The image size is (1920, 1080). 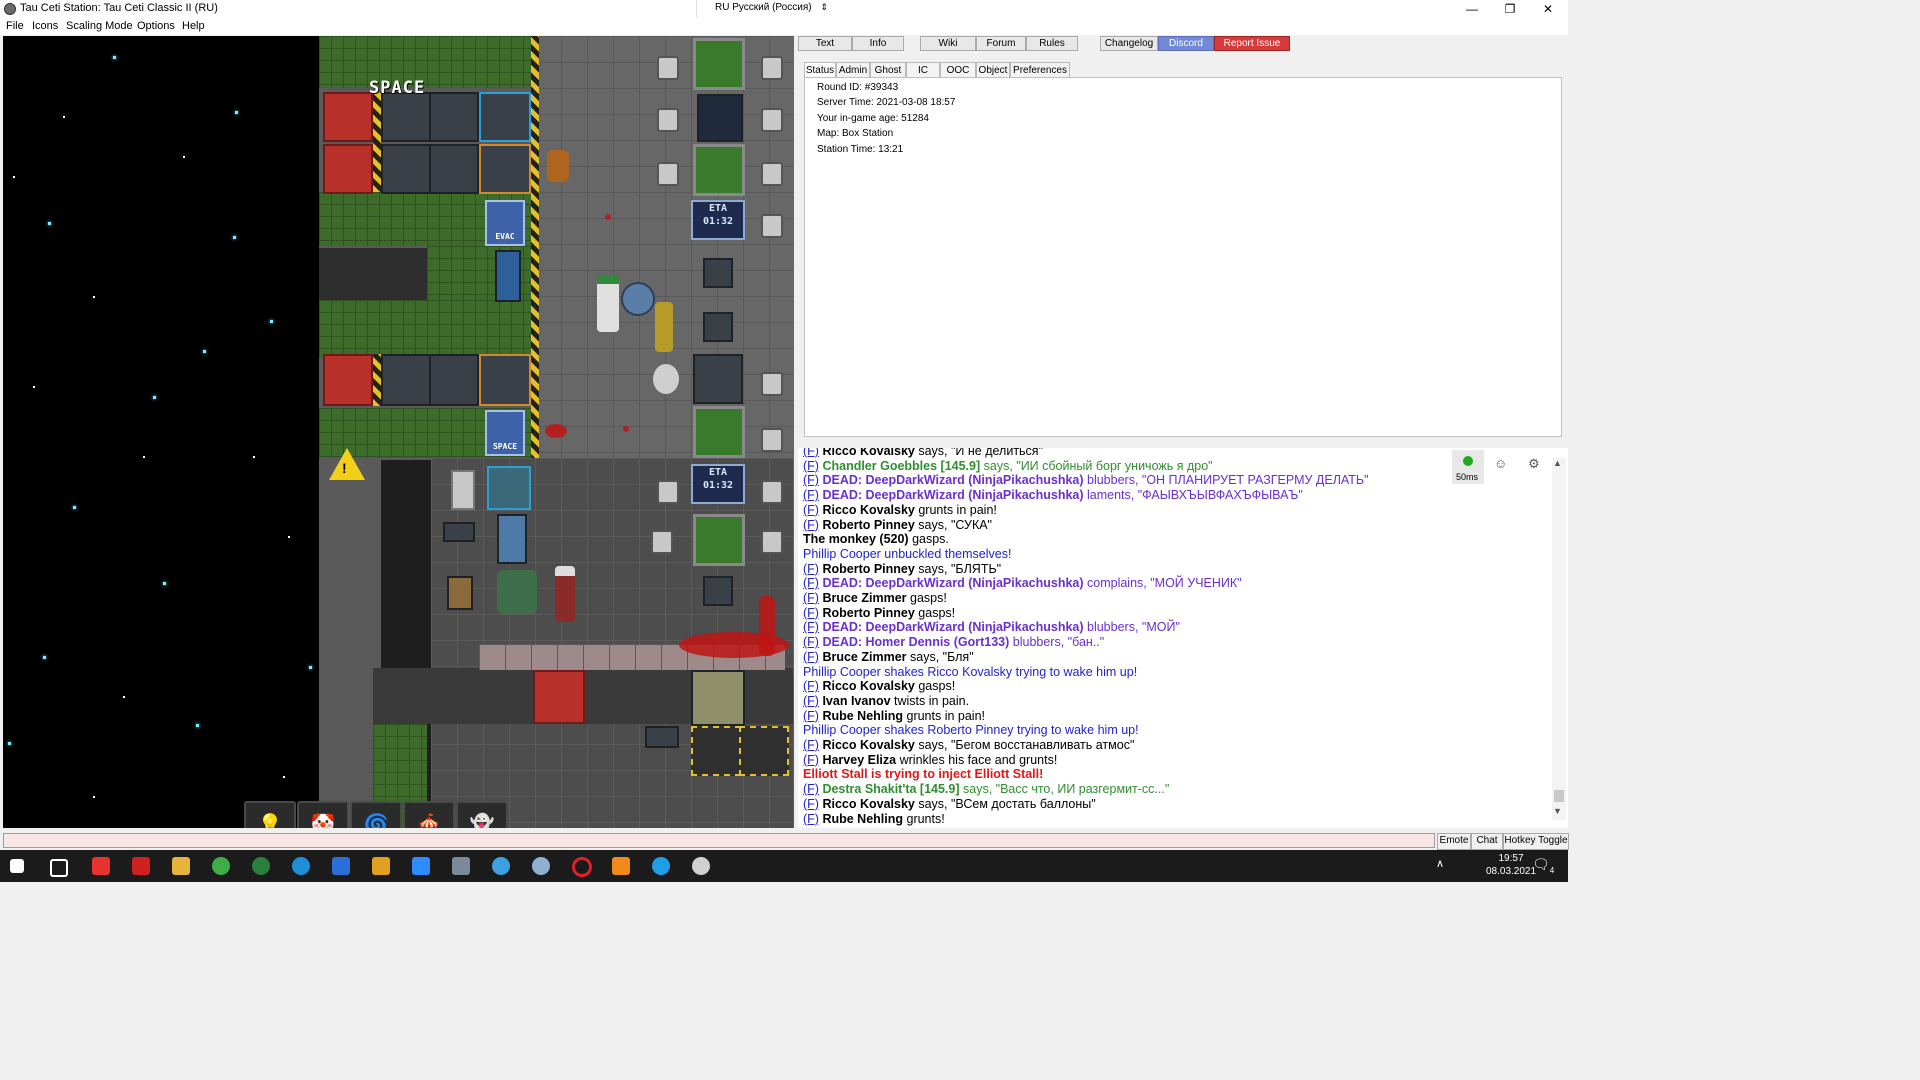 What do you see at coordinates (463, 490) in the screenshot?
I see `medical-locker` at bounding box center [463, 490].